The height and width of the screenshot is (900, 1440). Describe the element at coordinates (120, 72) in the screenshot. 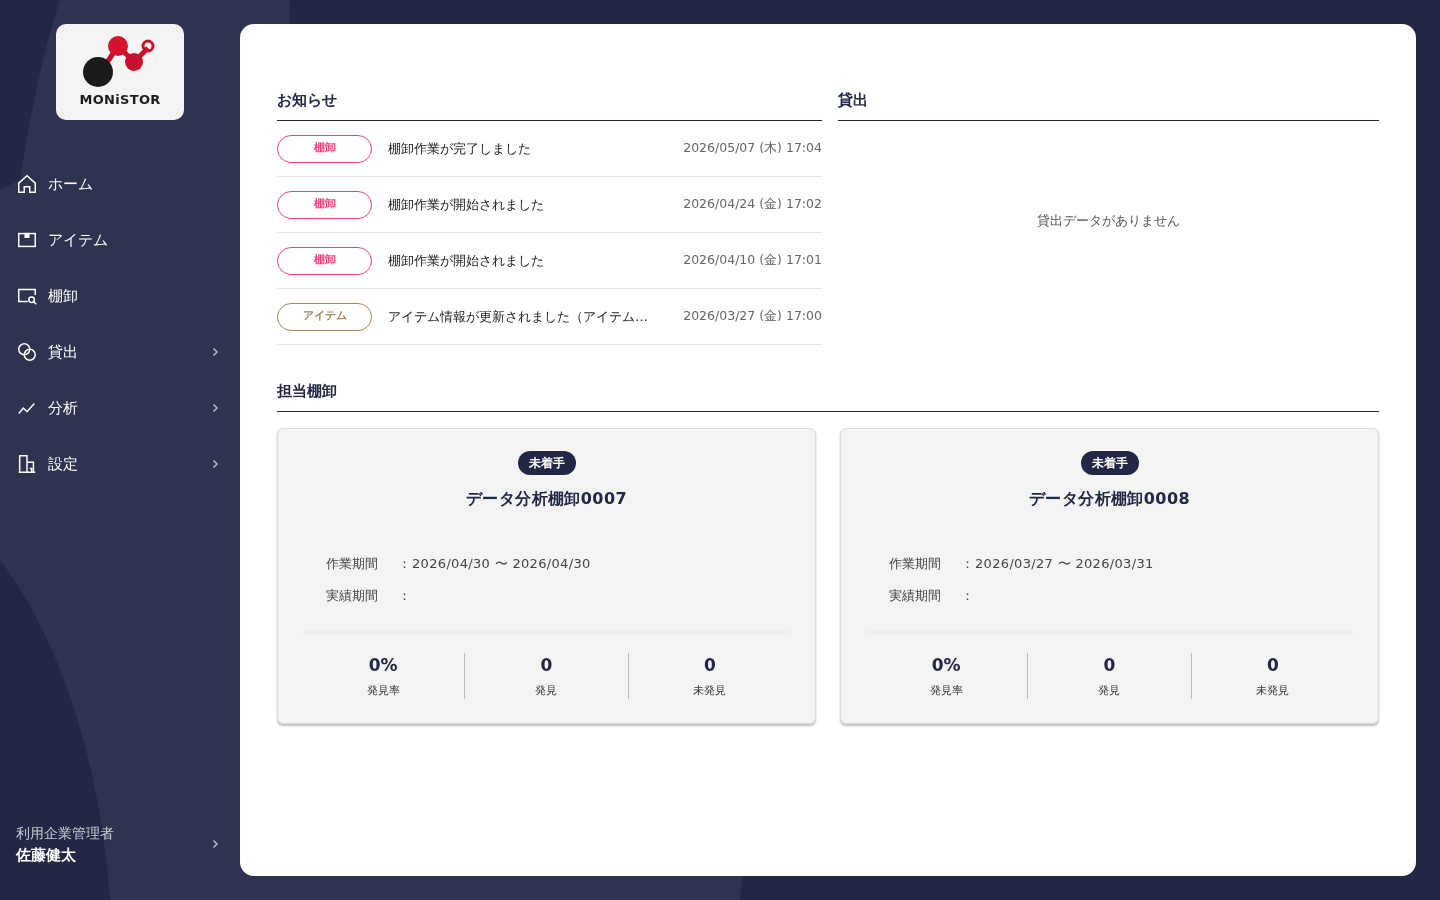

I see `logo: MONiSTOR` at that location.